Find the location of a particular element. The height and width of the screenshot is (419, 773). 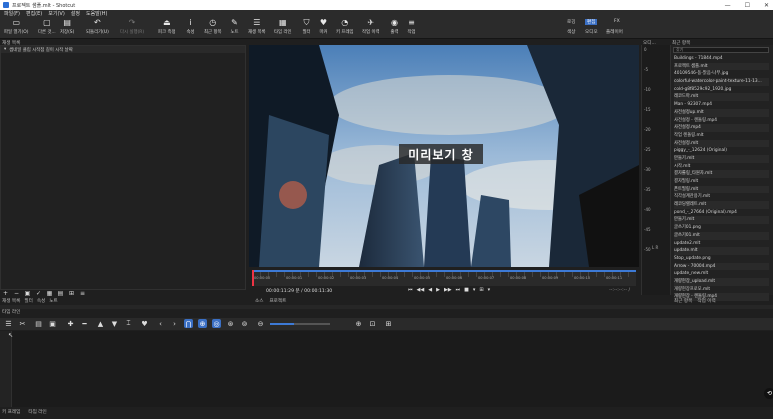

floating-action-button: ⟲ is located at coordinates (768, 393).